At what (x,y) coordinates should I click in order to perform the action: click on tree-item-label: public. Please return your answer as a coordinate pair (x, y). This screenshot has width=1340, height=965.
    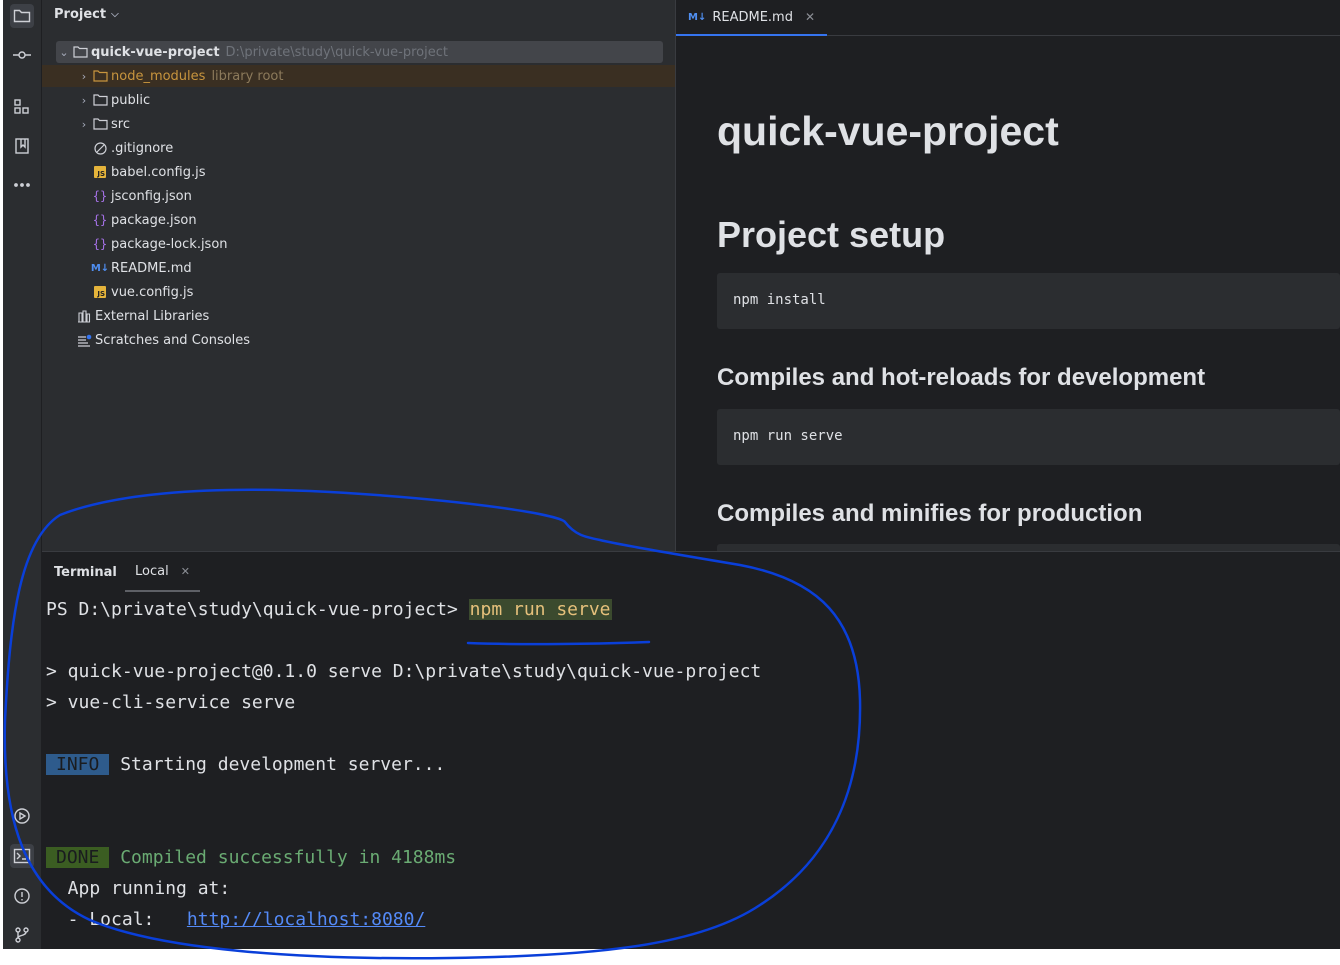
    Looking at the image, I should click on (131, 100).